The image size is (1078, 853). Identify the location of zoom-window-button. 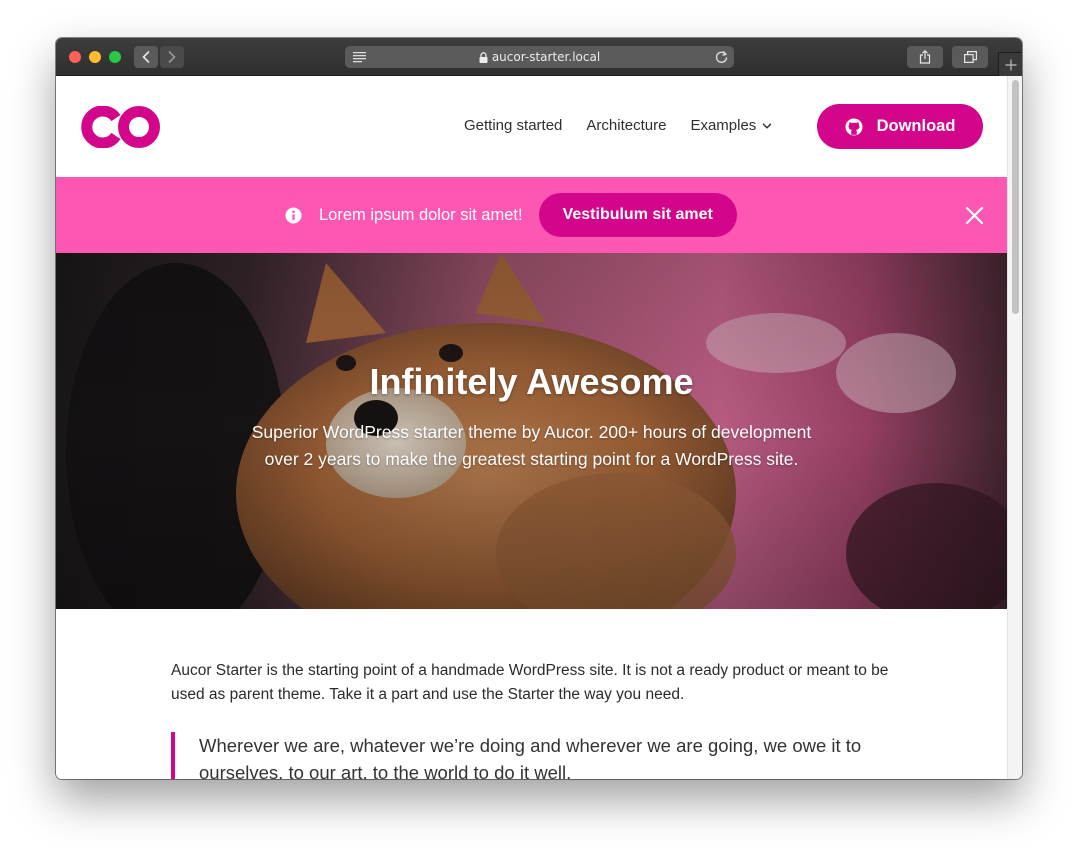
(115, 57).